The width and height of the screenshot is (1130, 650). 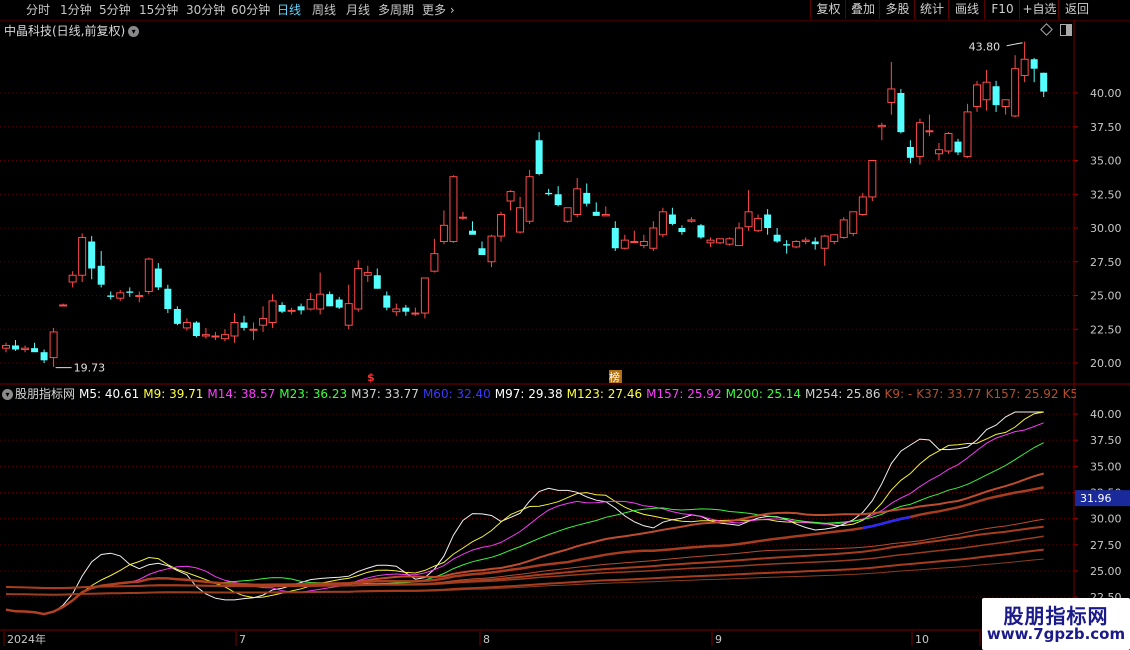 I want to click on period-tab-4: 30分钟, so click(x=205, y=10).